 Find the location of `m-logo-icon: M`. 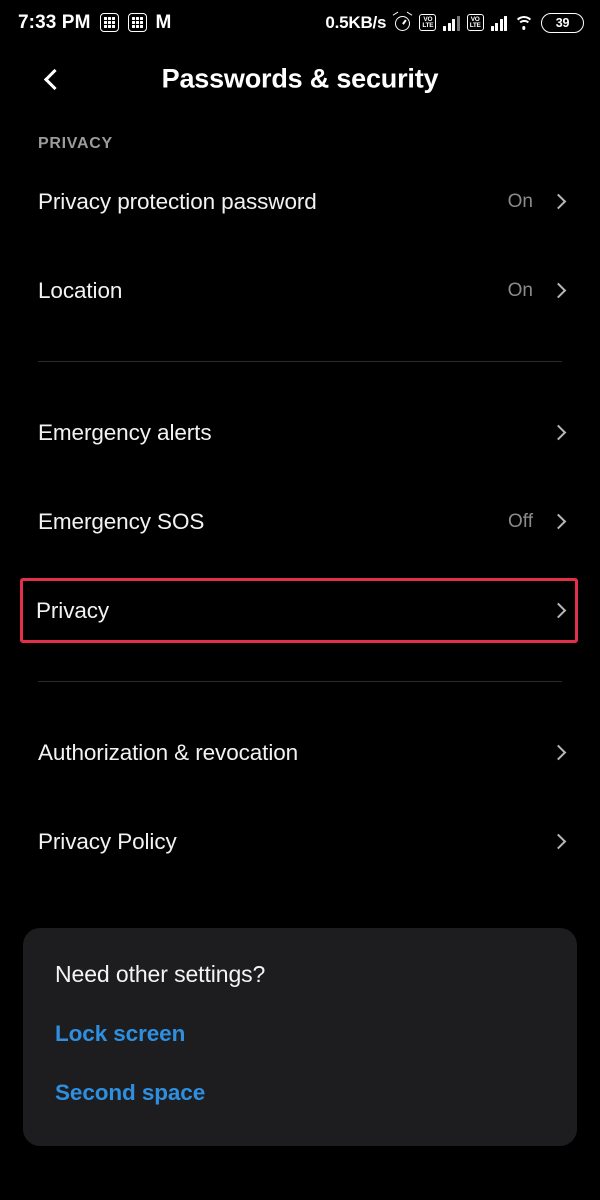

m-logo-icon: M is located at coordinates (163, 22).